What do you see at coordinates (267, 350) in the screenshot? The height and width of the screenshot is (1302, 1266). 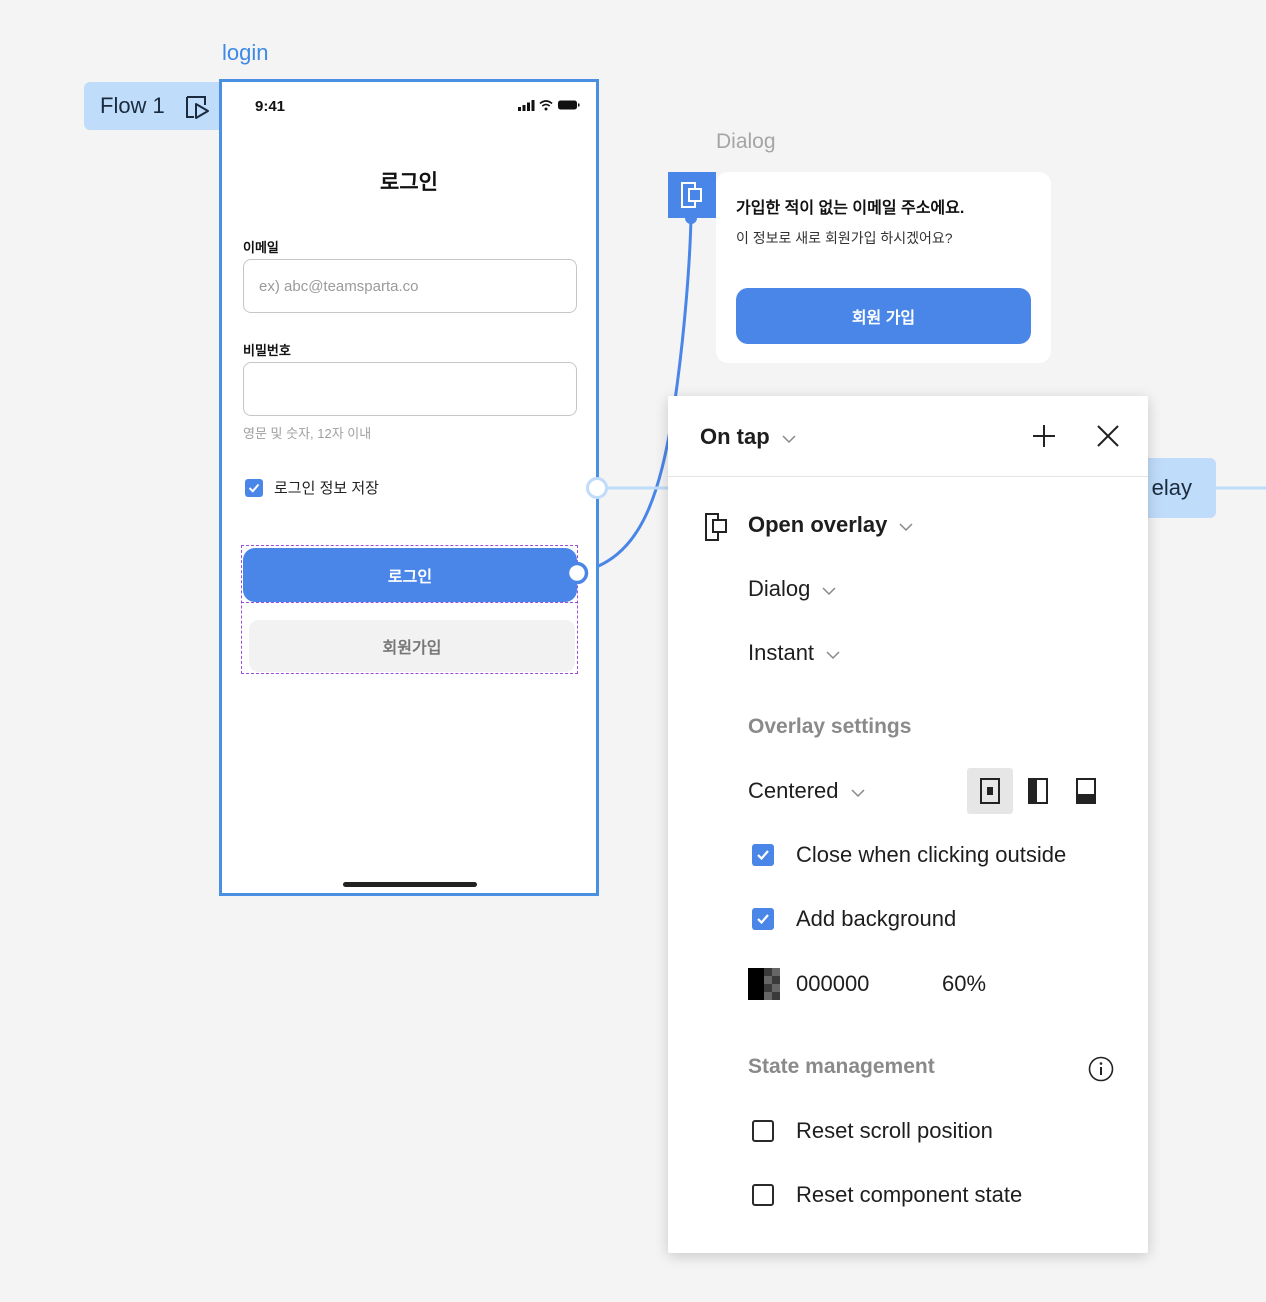 I see `password-label: 비밀번호` at bounding box center [267, 350].